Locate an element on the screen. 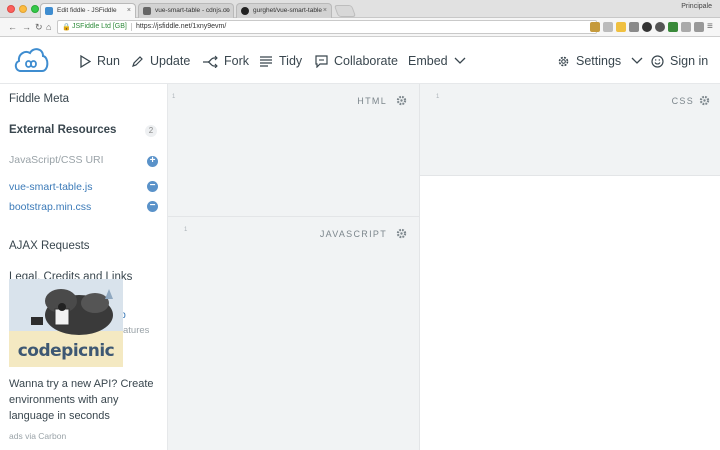 The image size is (720, 450). html-editor-panel: 1 HTML is located at coordinates (294, 150).